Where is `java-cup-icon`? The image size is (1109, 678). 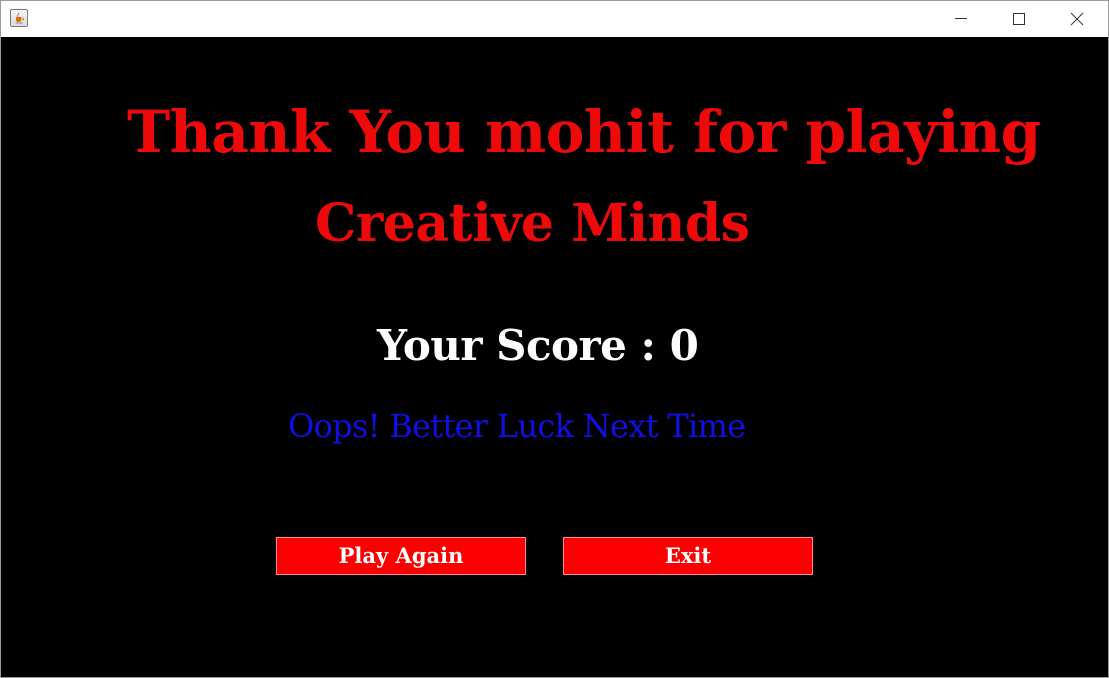
java-cup-icon is located at coordinates (19, 18).